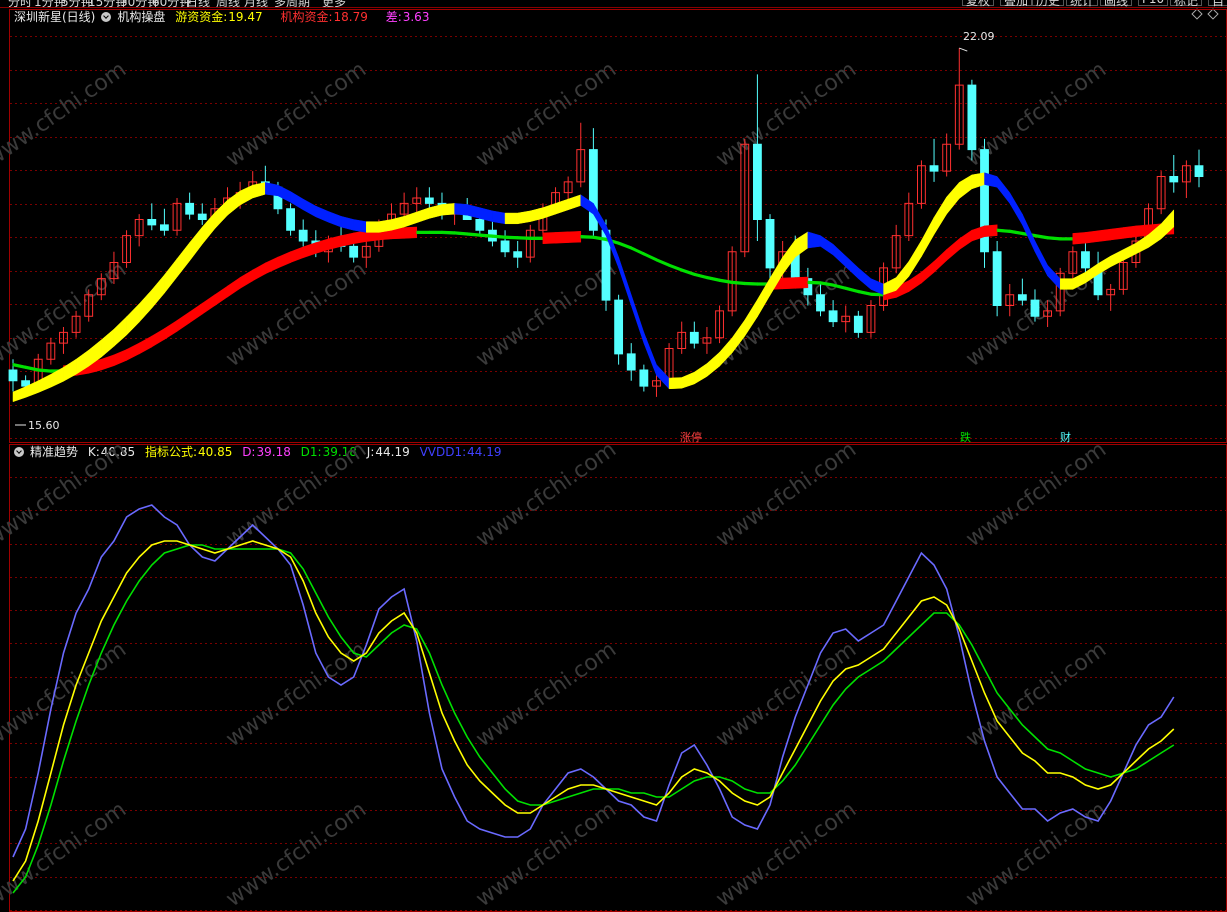  What do you see at coordinates (1153, 3) in the screenshot?
I see `toolbar-button: F10` at bounding box center [1153, 3].